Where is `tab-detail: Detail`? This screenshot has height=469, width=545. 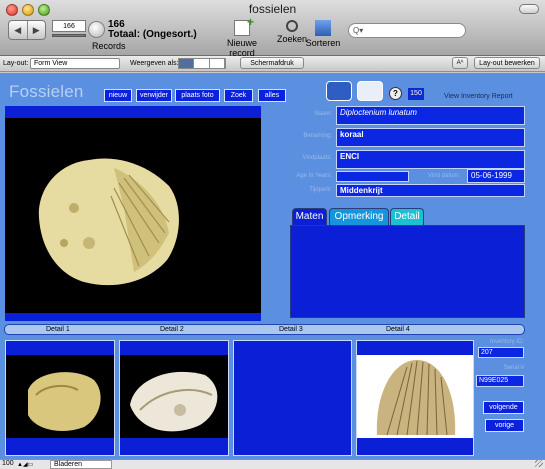
tab-detail: Detail is located at coordinates (407, 216).